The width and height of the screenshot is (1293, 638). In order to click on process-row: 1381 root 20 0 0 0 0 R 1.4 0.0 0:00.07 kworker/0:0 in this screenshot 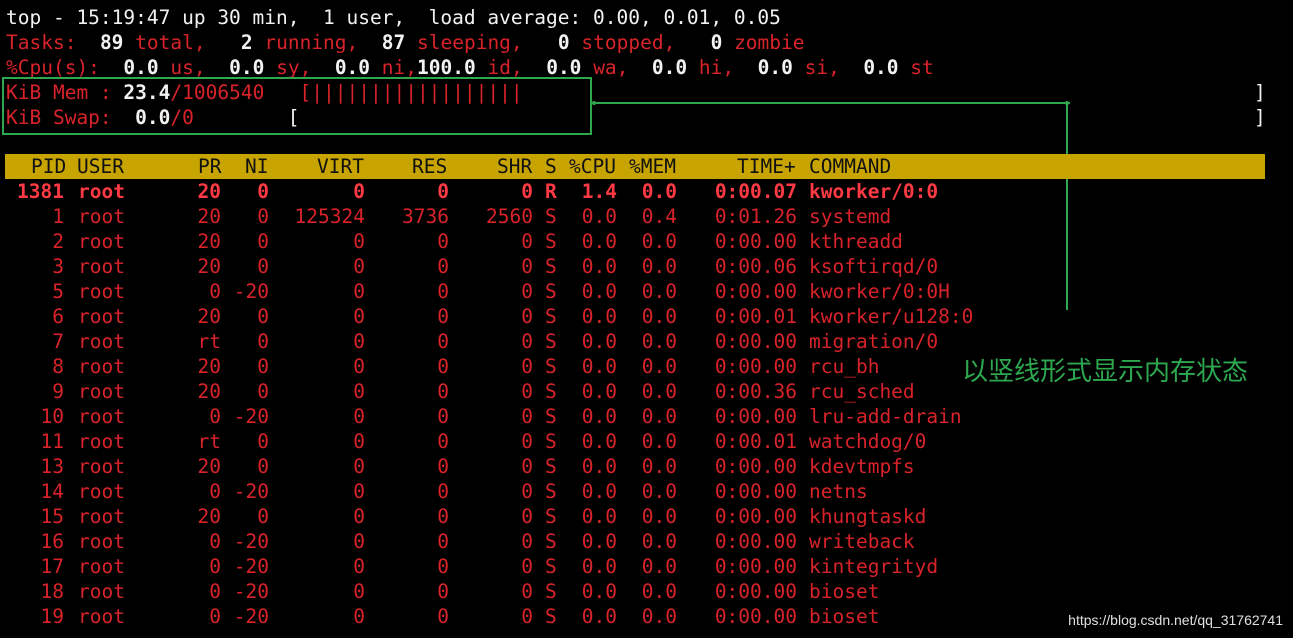, I will do `click(646, 191)`.